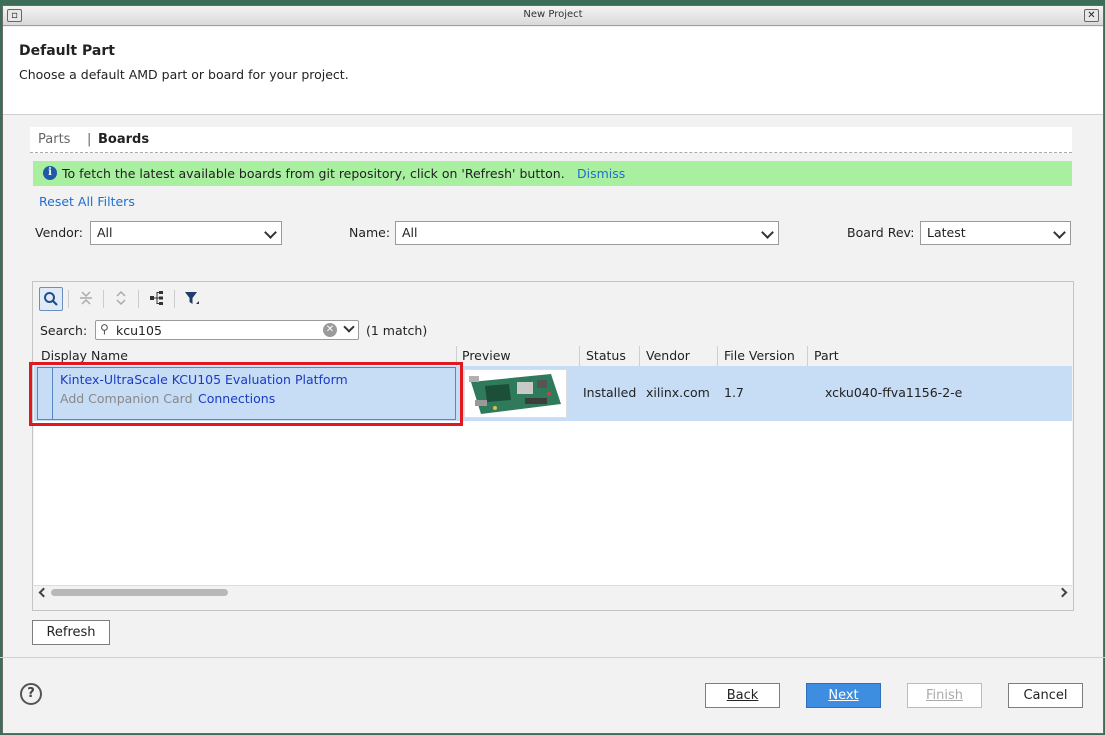 The width and height of the screenshot is (1105, 735). Describe the element at coordinates (397, 330) in the screenshot. I see `match-count: (1 match)` at that location.